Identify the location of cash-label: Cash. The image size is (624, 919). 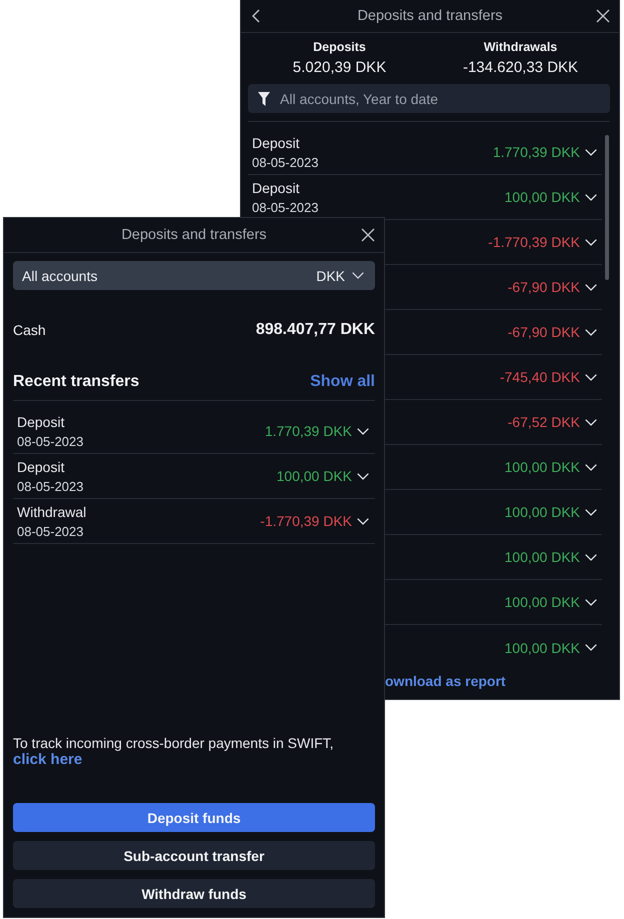
(29, 330).